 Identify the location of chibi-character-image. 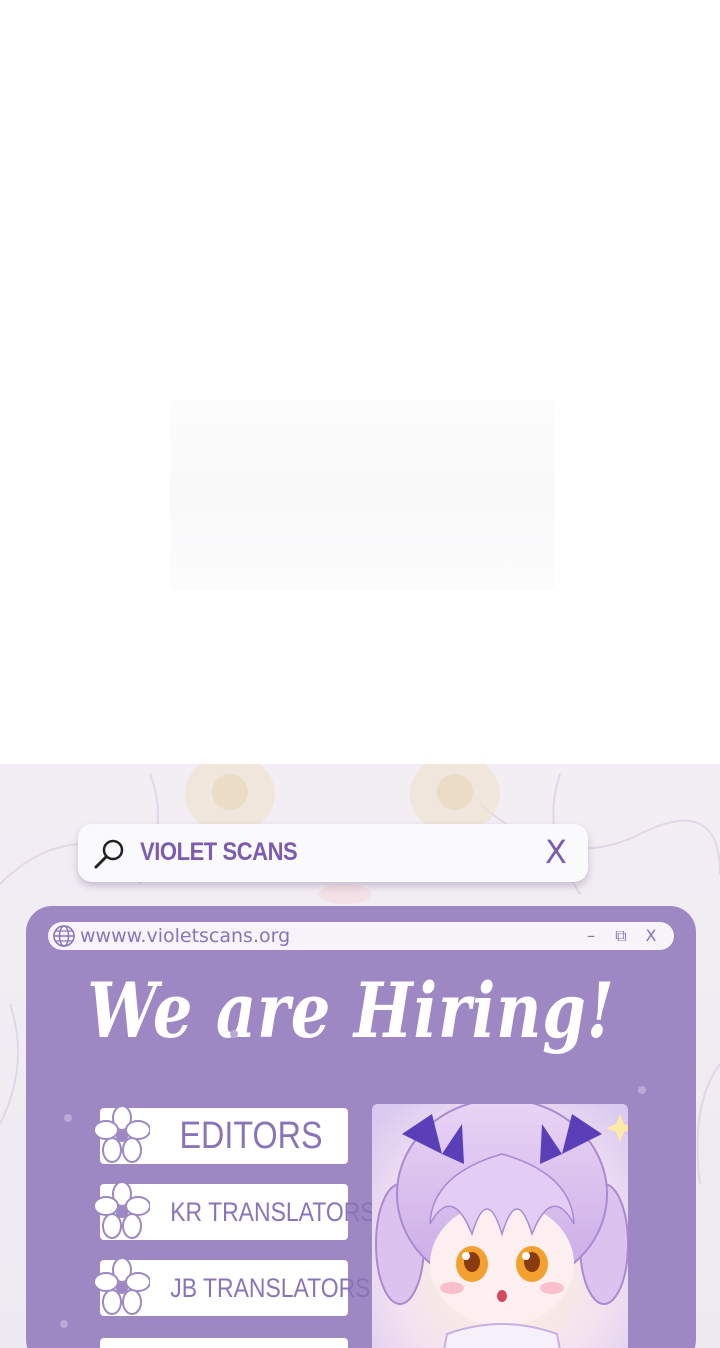
(500, 1226).